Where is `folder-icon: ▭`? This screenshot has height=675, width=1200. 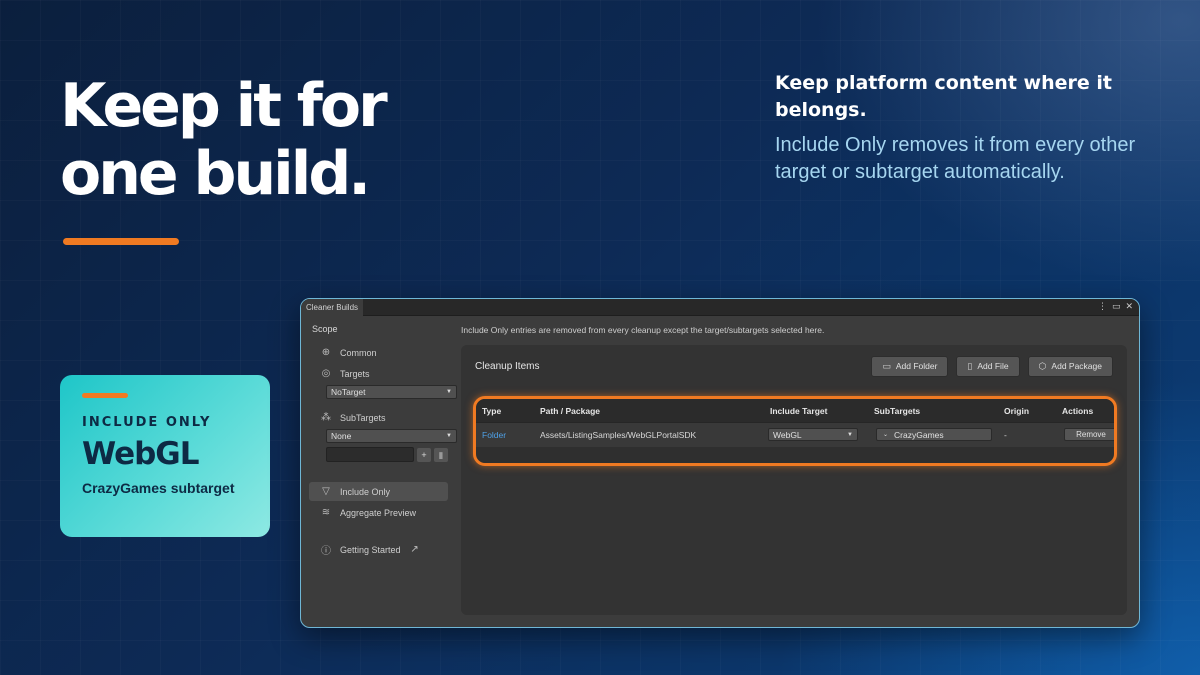
folder-icon: ▭ is located at coordinates (886, 365).